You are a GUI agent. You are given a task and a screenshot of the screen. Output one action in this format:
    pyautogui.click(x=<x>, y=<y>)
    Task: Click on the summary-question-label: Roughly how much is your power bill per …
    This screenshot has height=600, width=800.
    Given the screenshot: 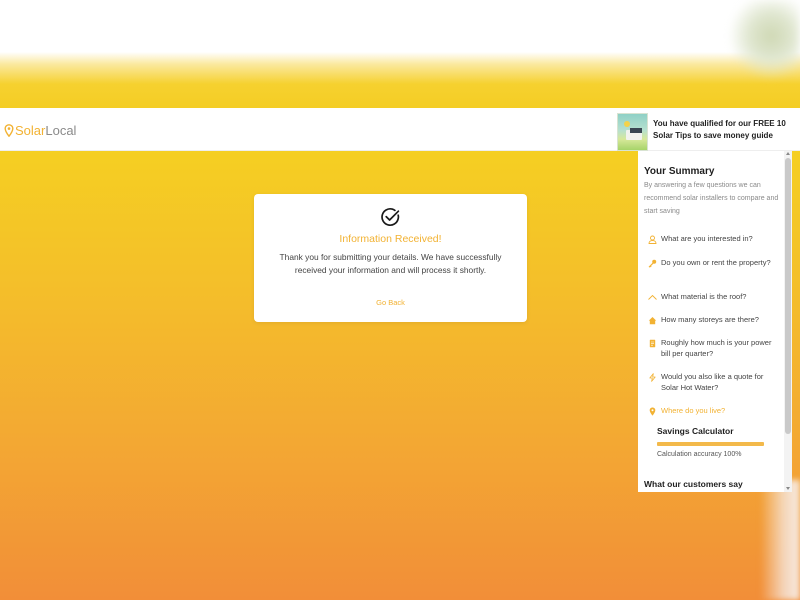 What is the action you would take?
    pyautogui.click(x=716, y=348)
    